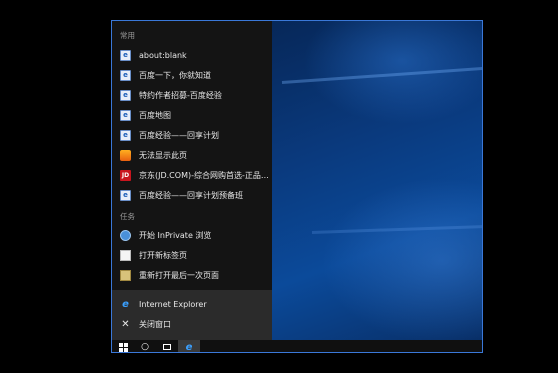  I want to click on jumplist-item-author-recruit: e 特约作者招募-百度经验, so click(192, 95).